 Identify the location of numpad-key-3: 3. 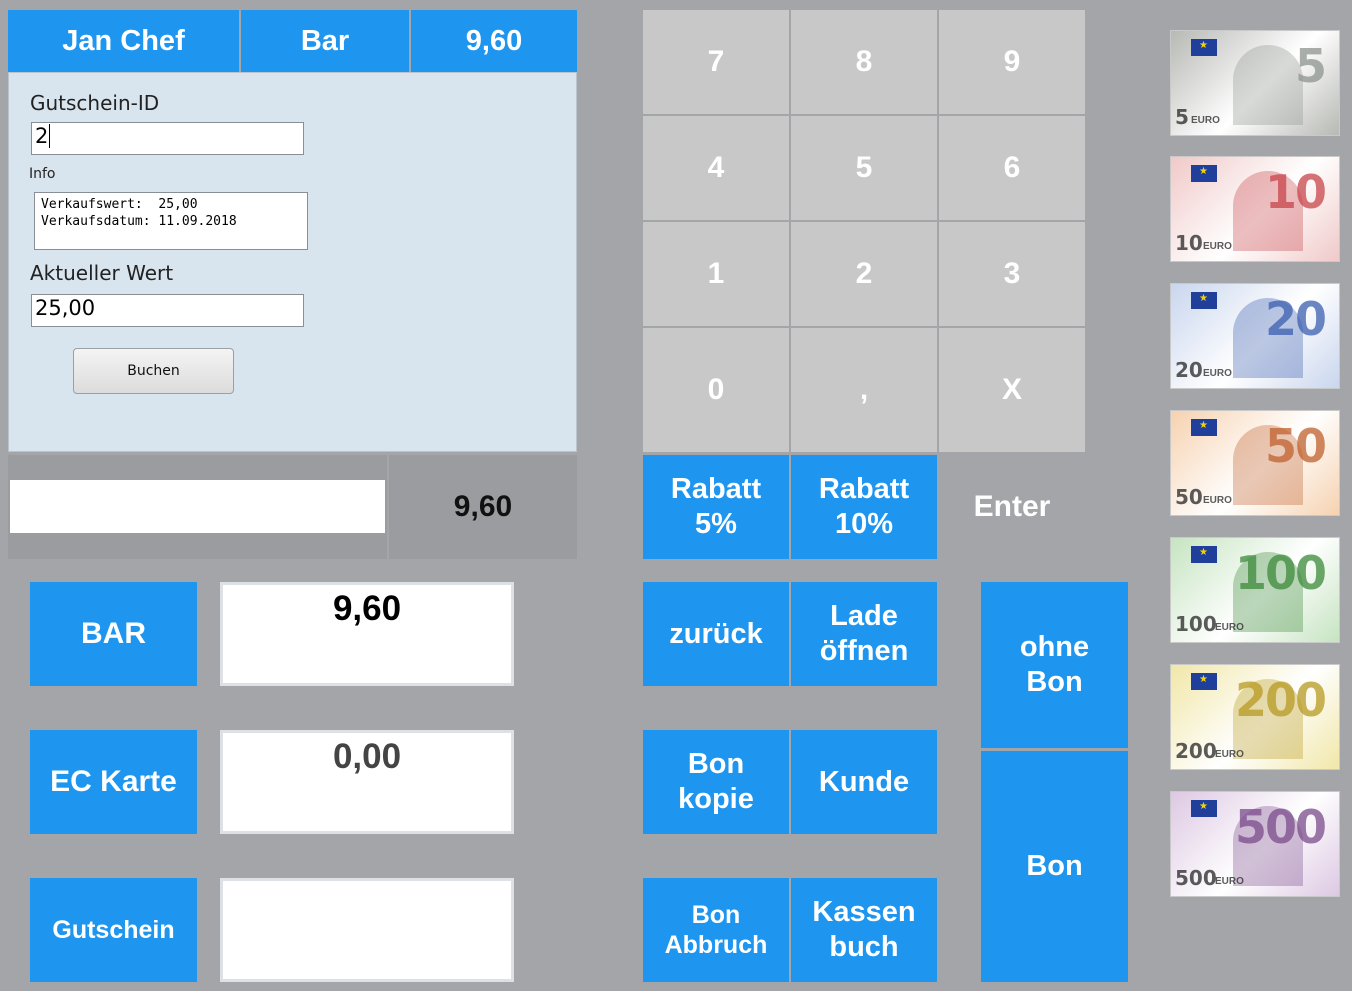
(1012, 274).